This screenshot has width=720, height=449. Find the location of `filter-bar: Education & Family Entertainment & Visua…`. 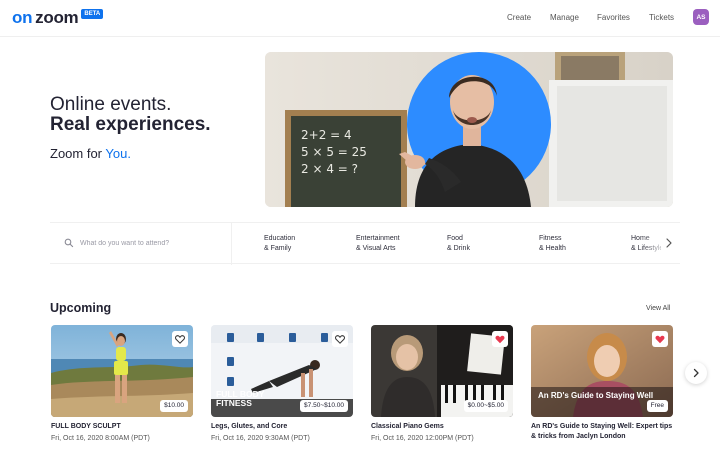

filter-bar: Education & Family Entertainment & Visua… is located at coordinates (365, 243).